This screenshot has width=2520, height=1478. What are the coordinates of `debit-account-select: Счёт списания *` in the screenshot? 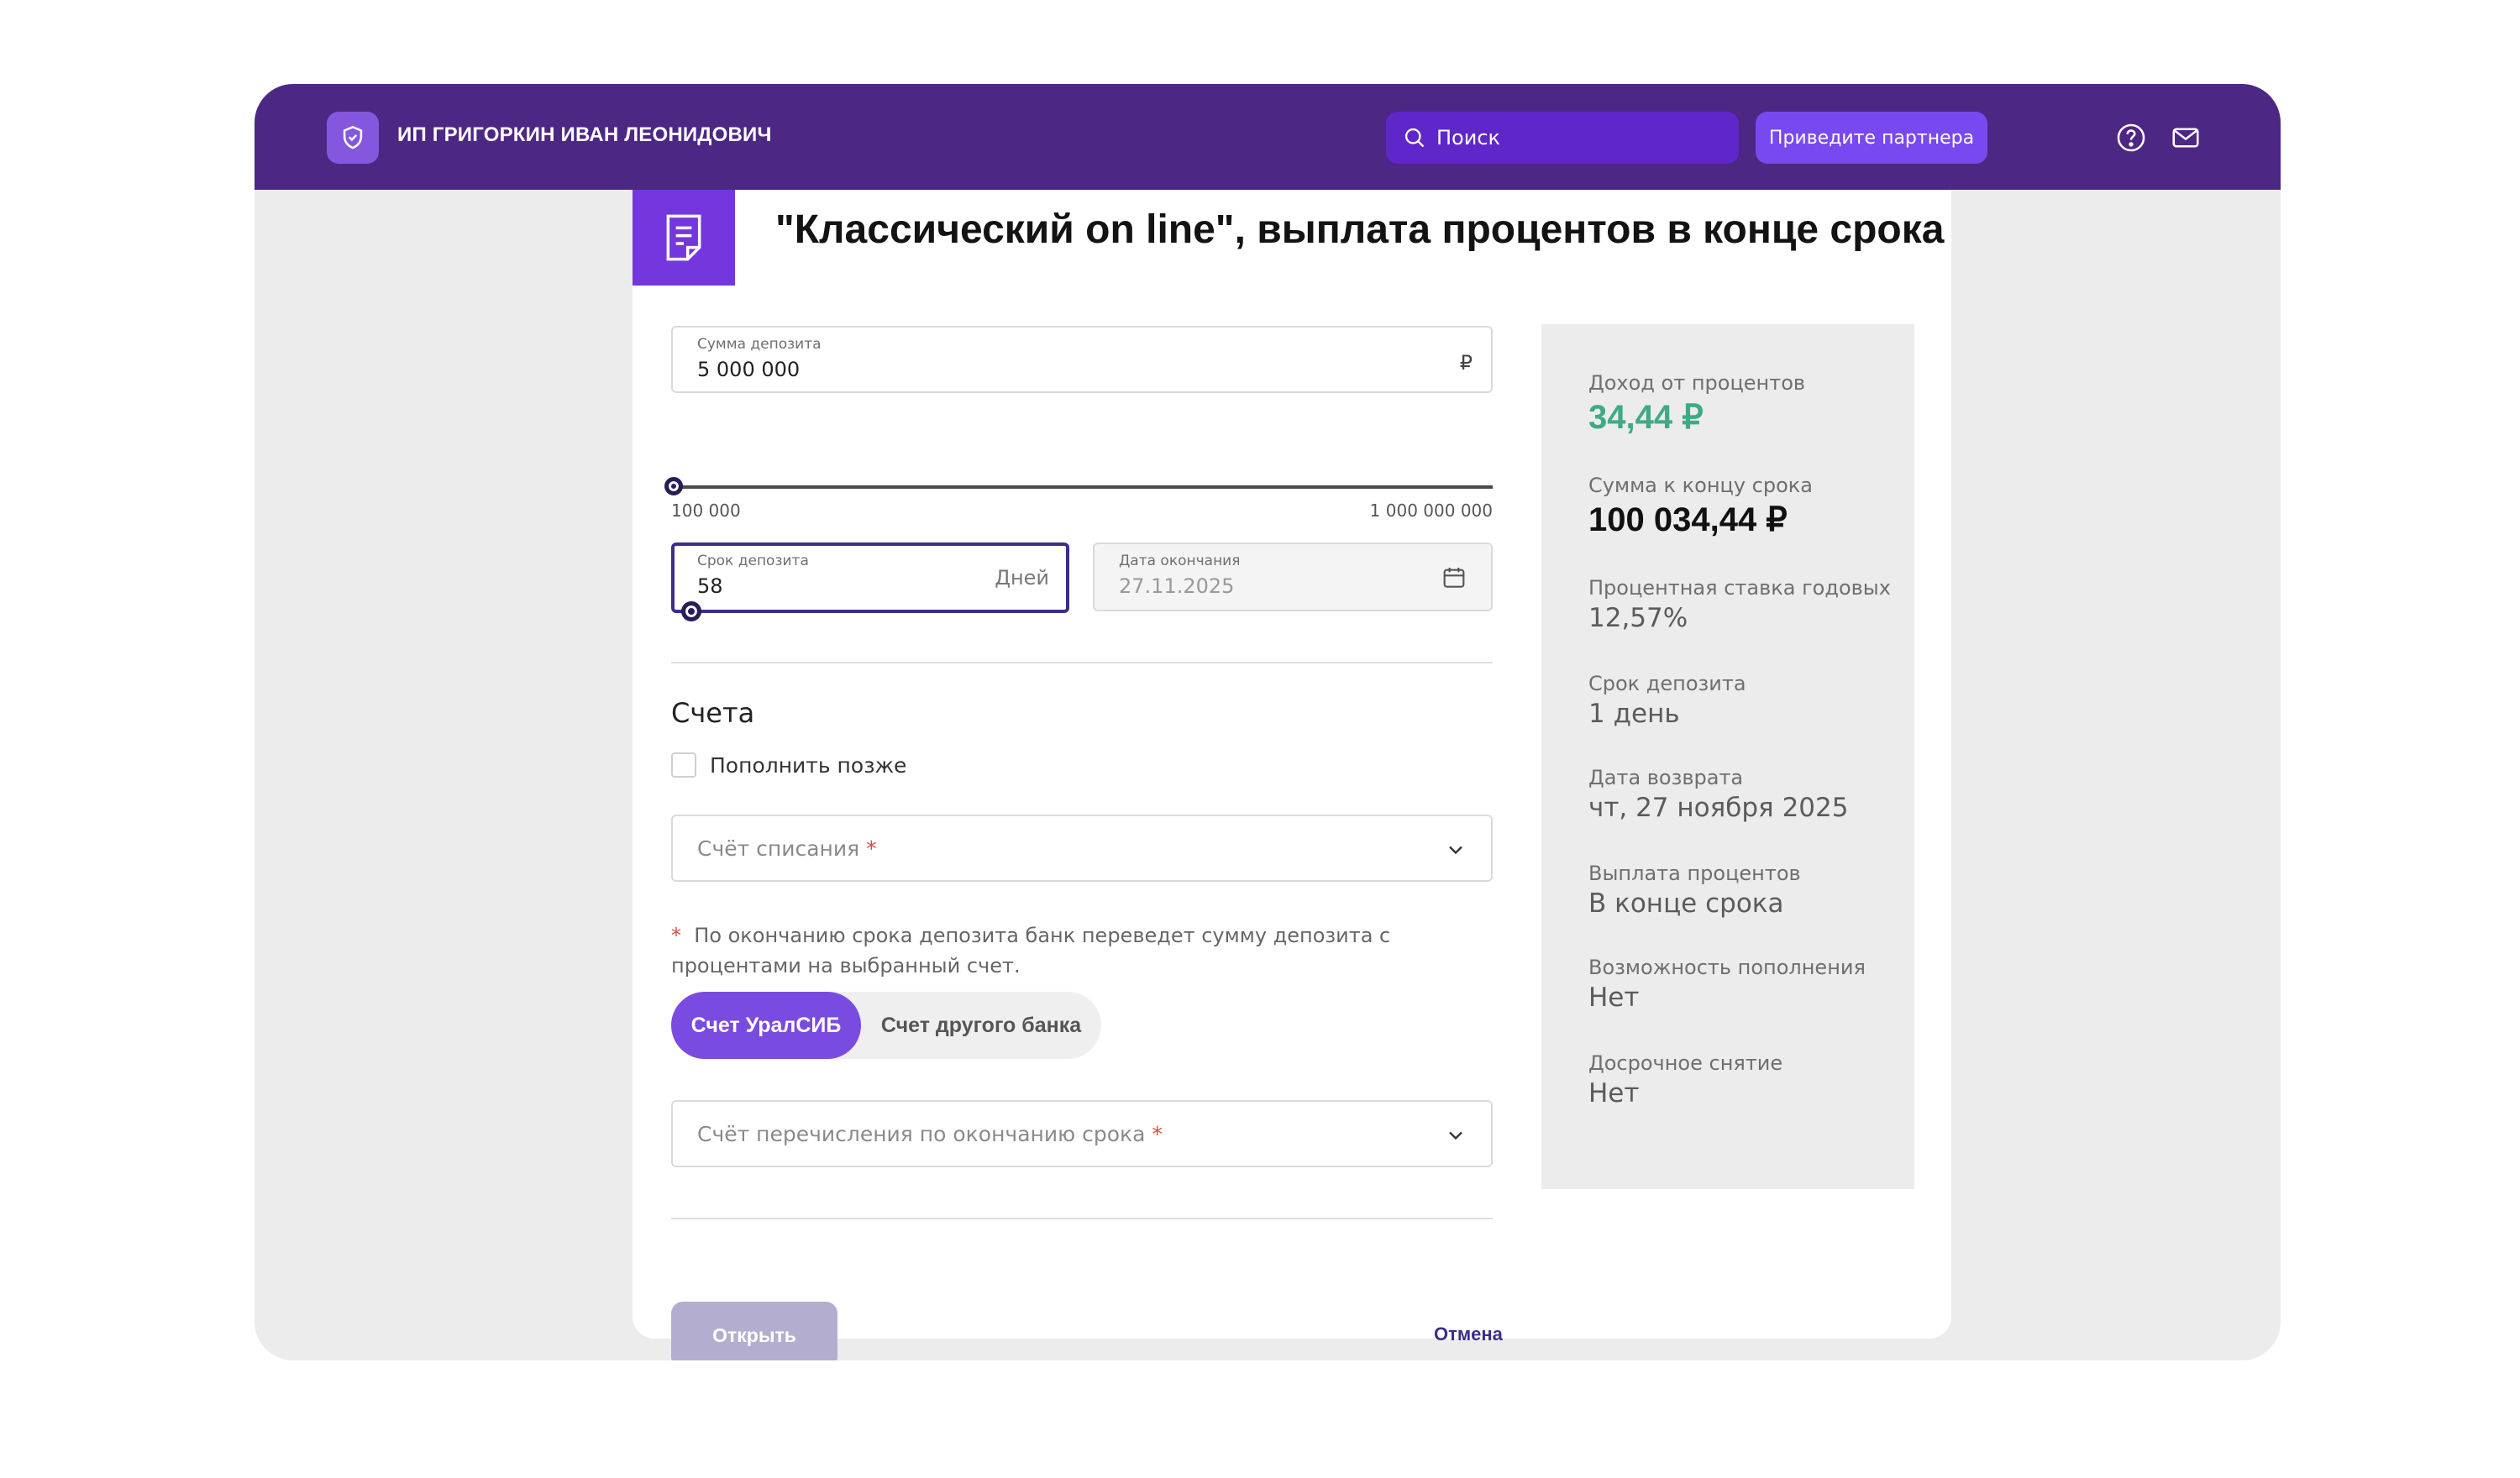 It's located at (1082, 848).